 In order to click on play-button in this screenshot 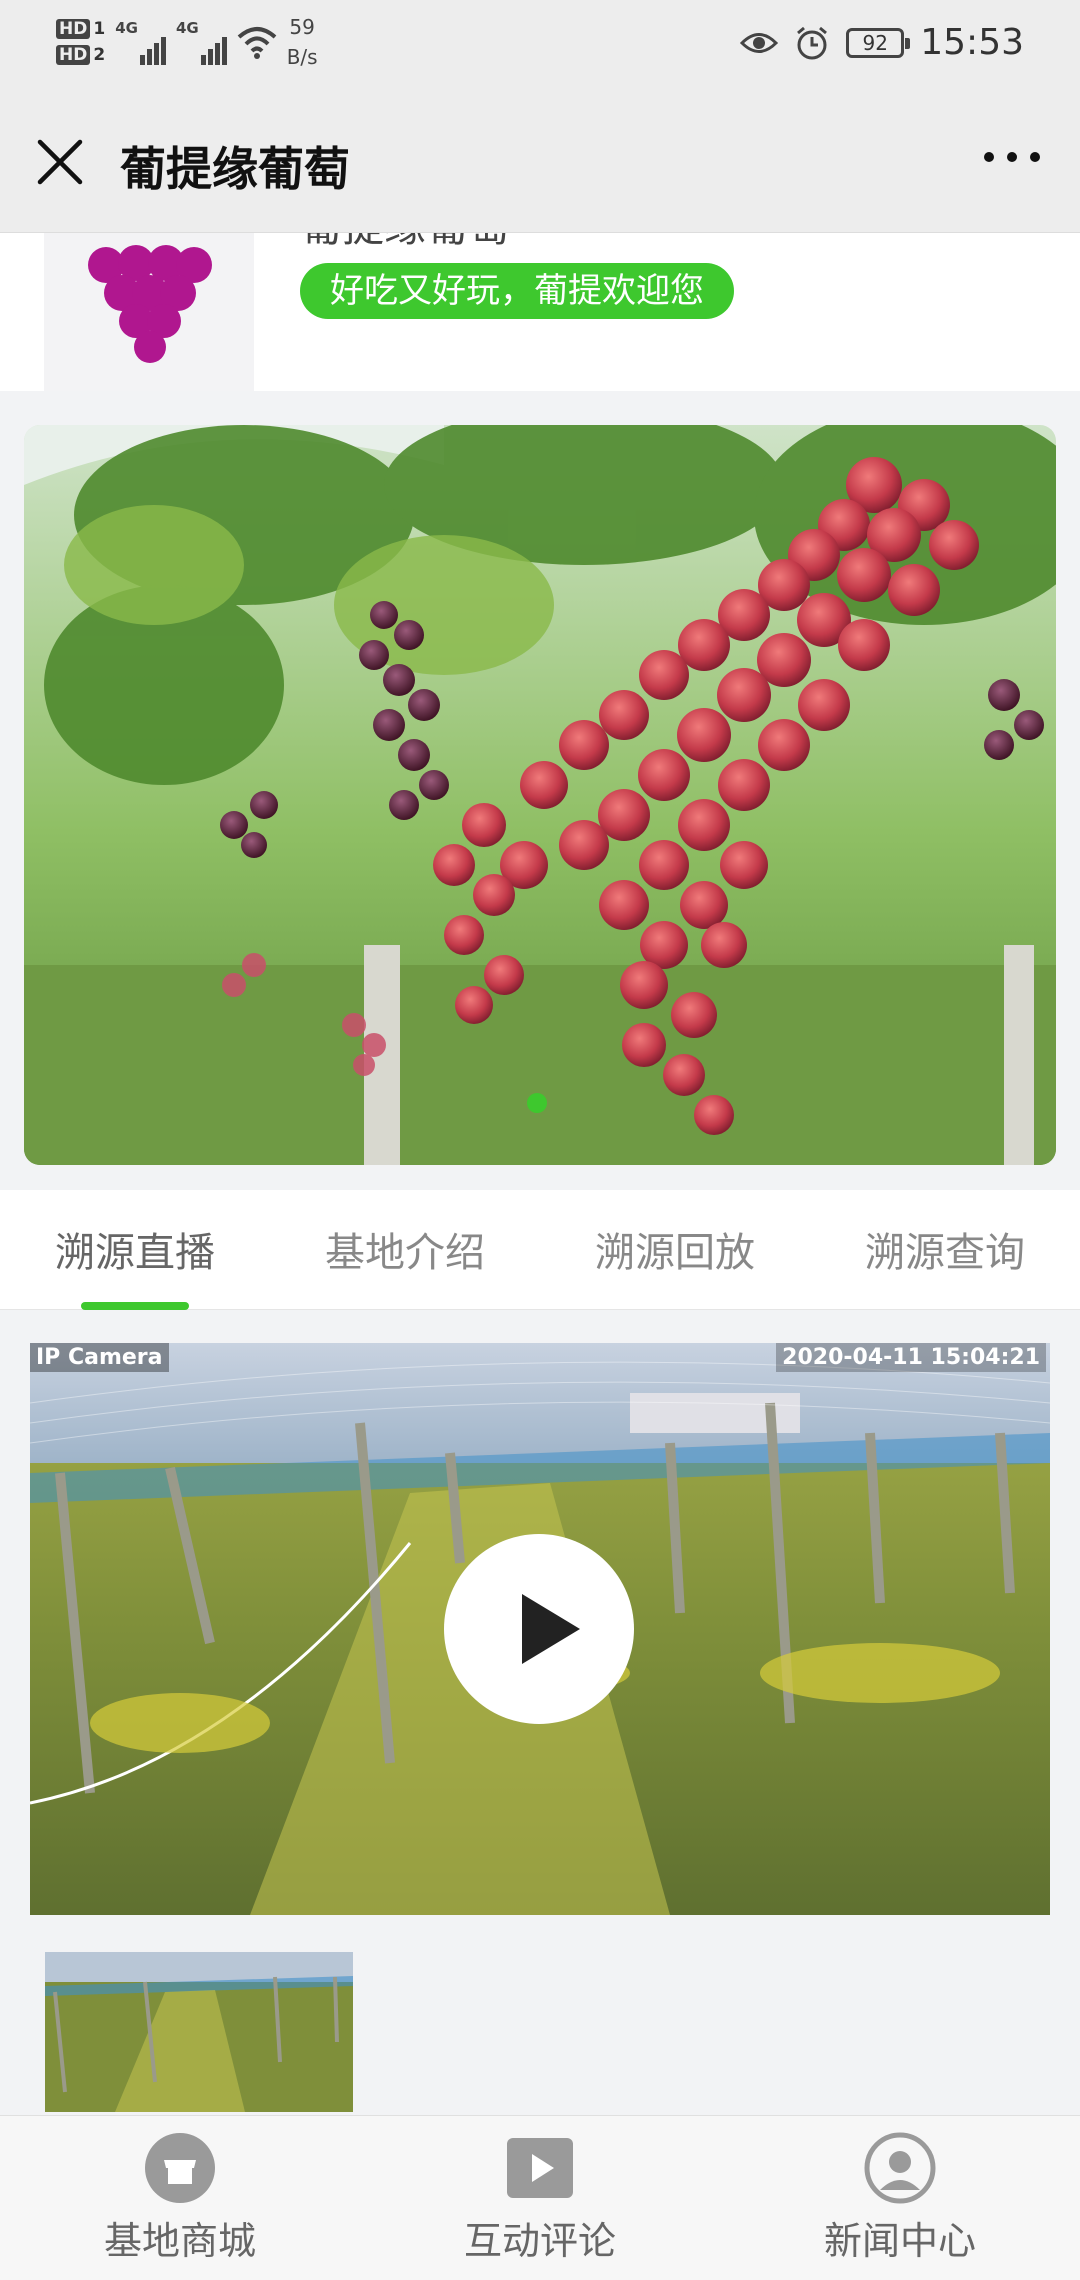, I will do `click(539, 1629)`.